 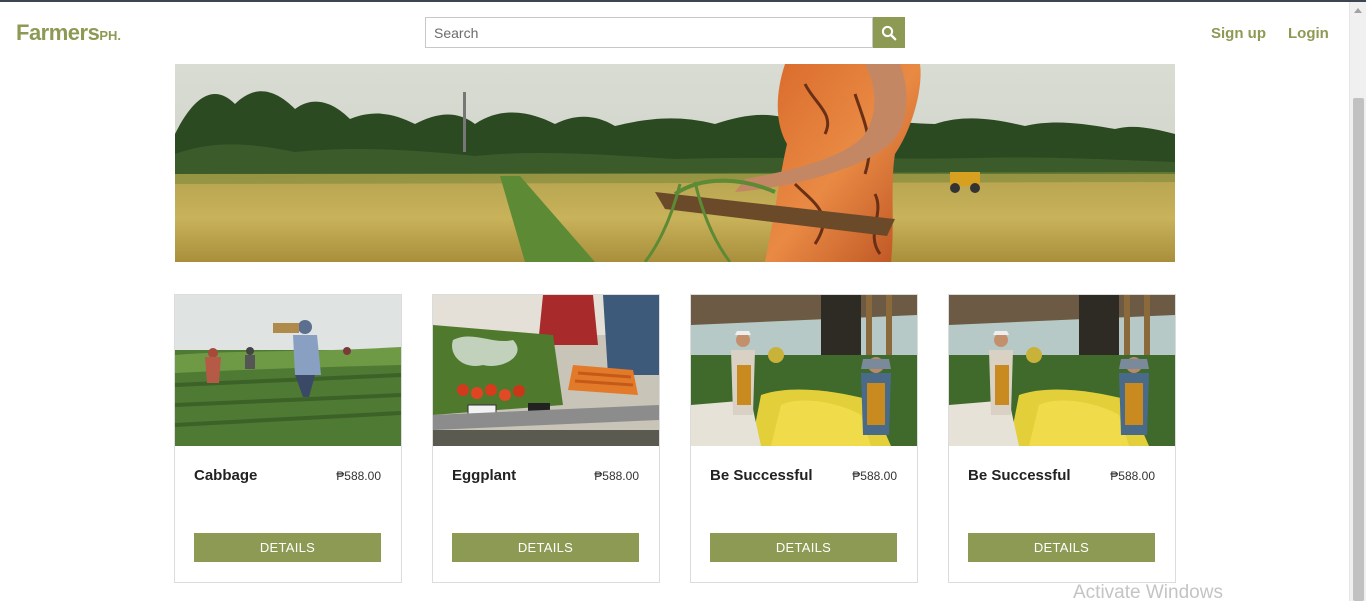 I want to click on product-card: Eggplant ₱588.00 DETAILS, so click(x=546, y=438).